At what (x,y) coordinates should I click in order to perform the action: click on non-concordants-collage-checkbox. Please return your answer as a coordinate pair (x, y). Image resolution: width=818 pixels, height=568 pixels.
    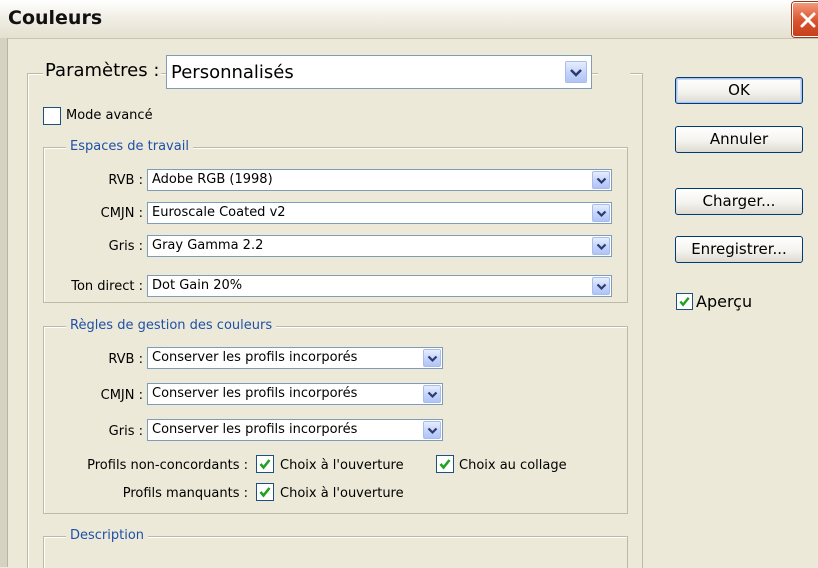
    Looking at the image, I should click on (445, 464).